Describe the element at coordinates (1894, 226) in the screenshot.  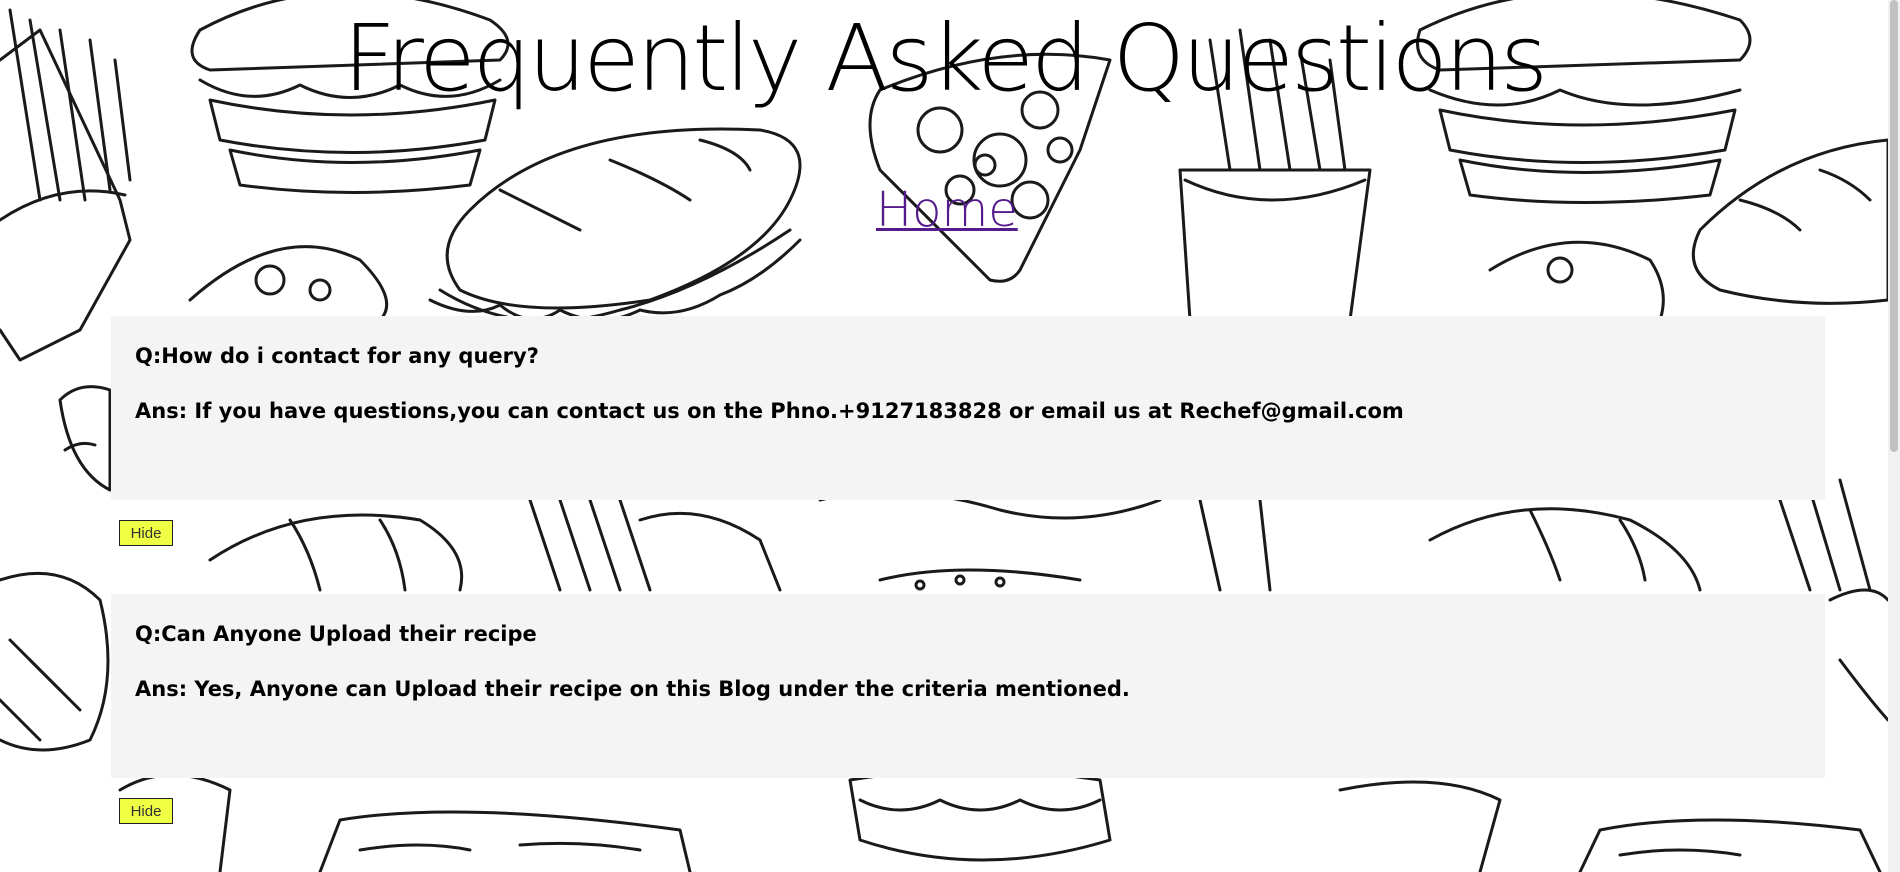
I see `scrollbar-thumb` at that location.